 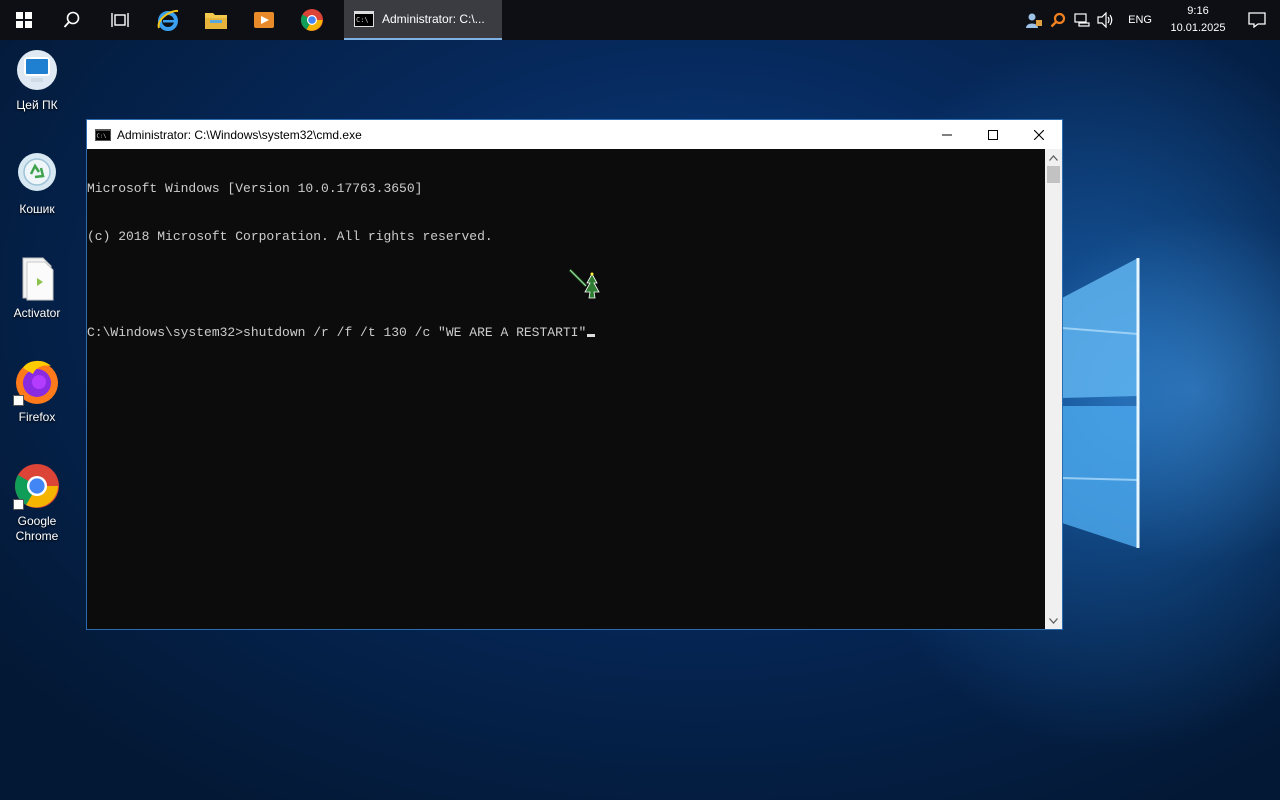 I want to click on minimize-button, so click(x=947, y=134).